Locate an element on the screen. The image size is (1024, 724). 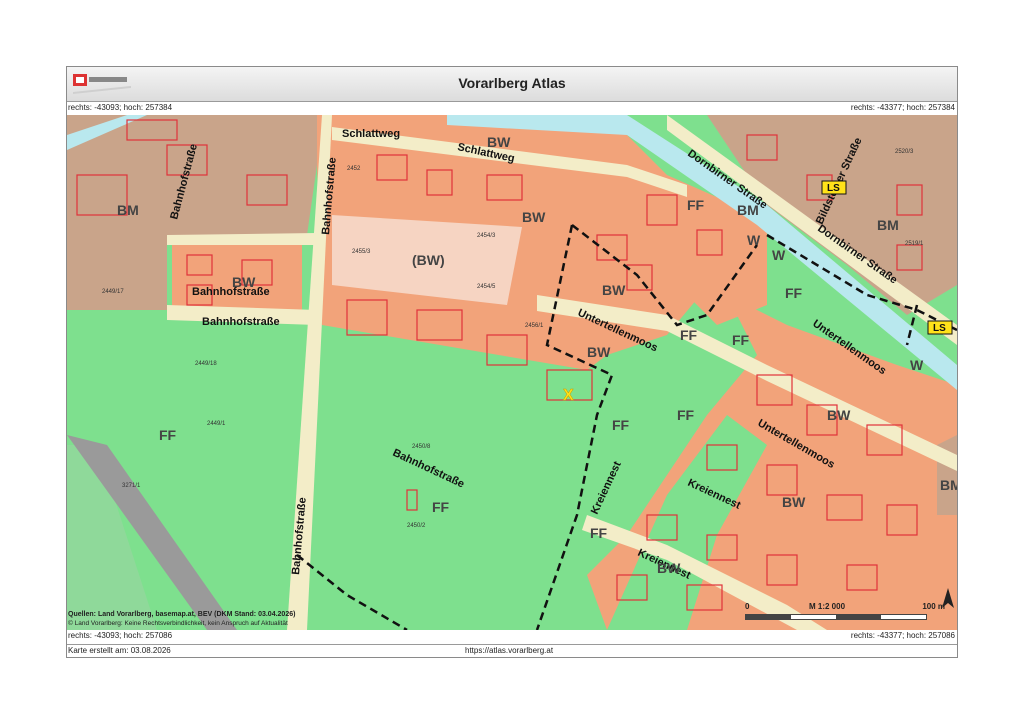
parcel-2452: 2452 is located at coordinates (354, 169).